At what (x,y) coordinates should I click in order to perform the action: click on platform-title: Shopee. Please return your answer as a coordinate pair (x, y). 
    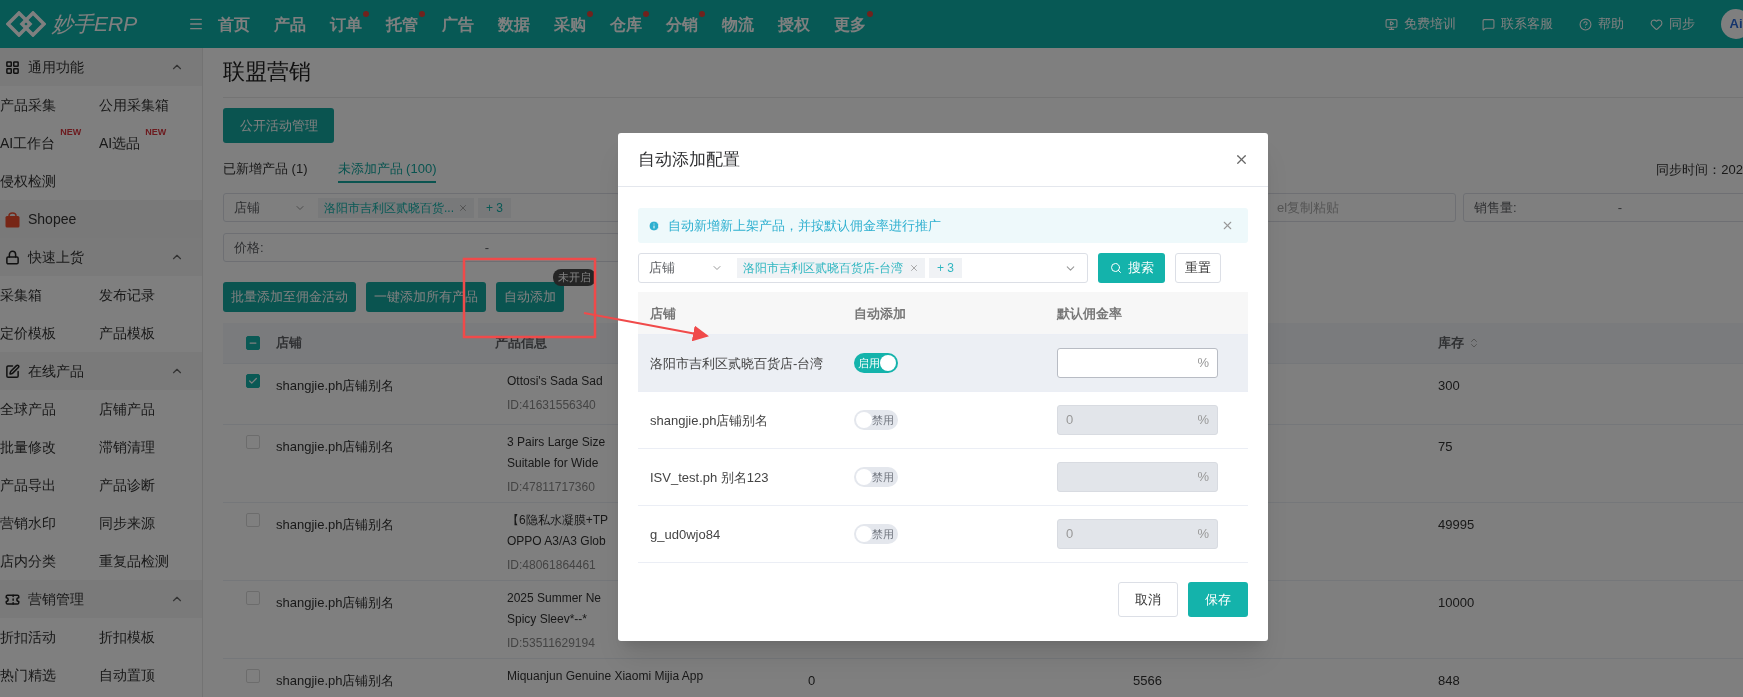
    Looking at the image, I should click on (52, 219).